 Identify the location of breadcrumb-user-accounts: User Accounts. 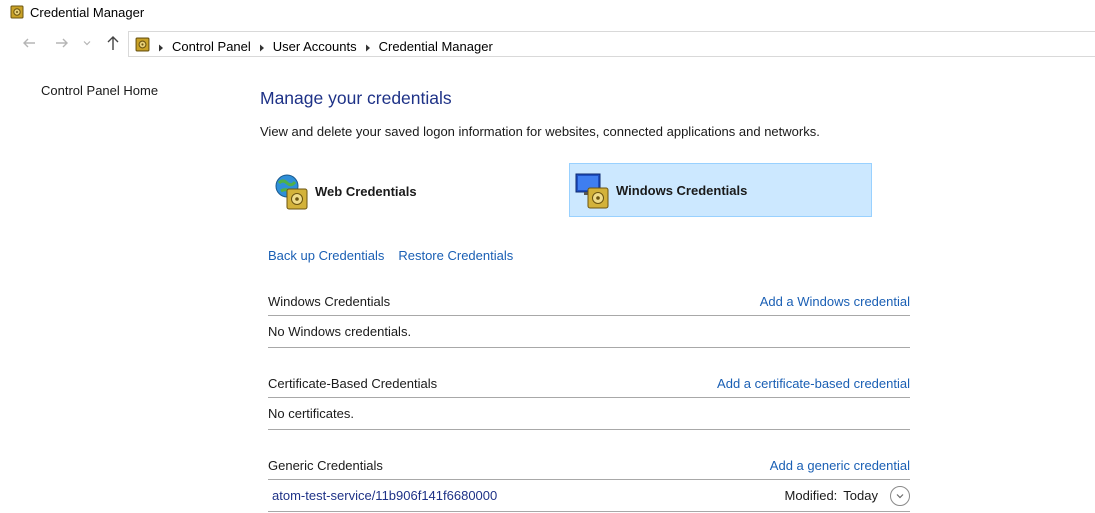
(315, 46).